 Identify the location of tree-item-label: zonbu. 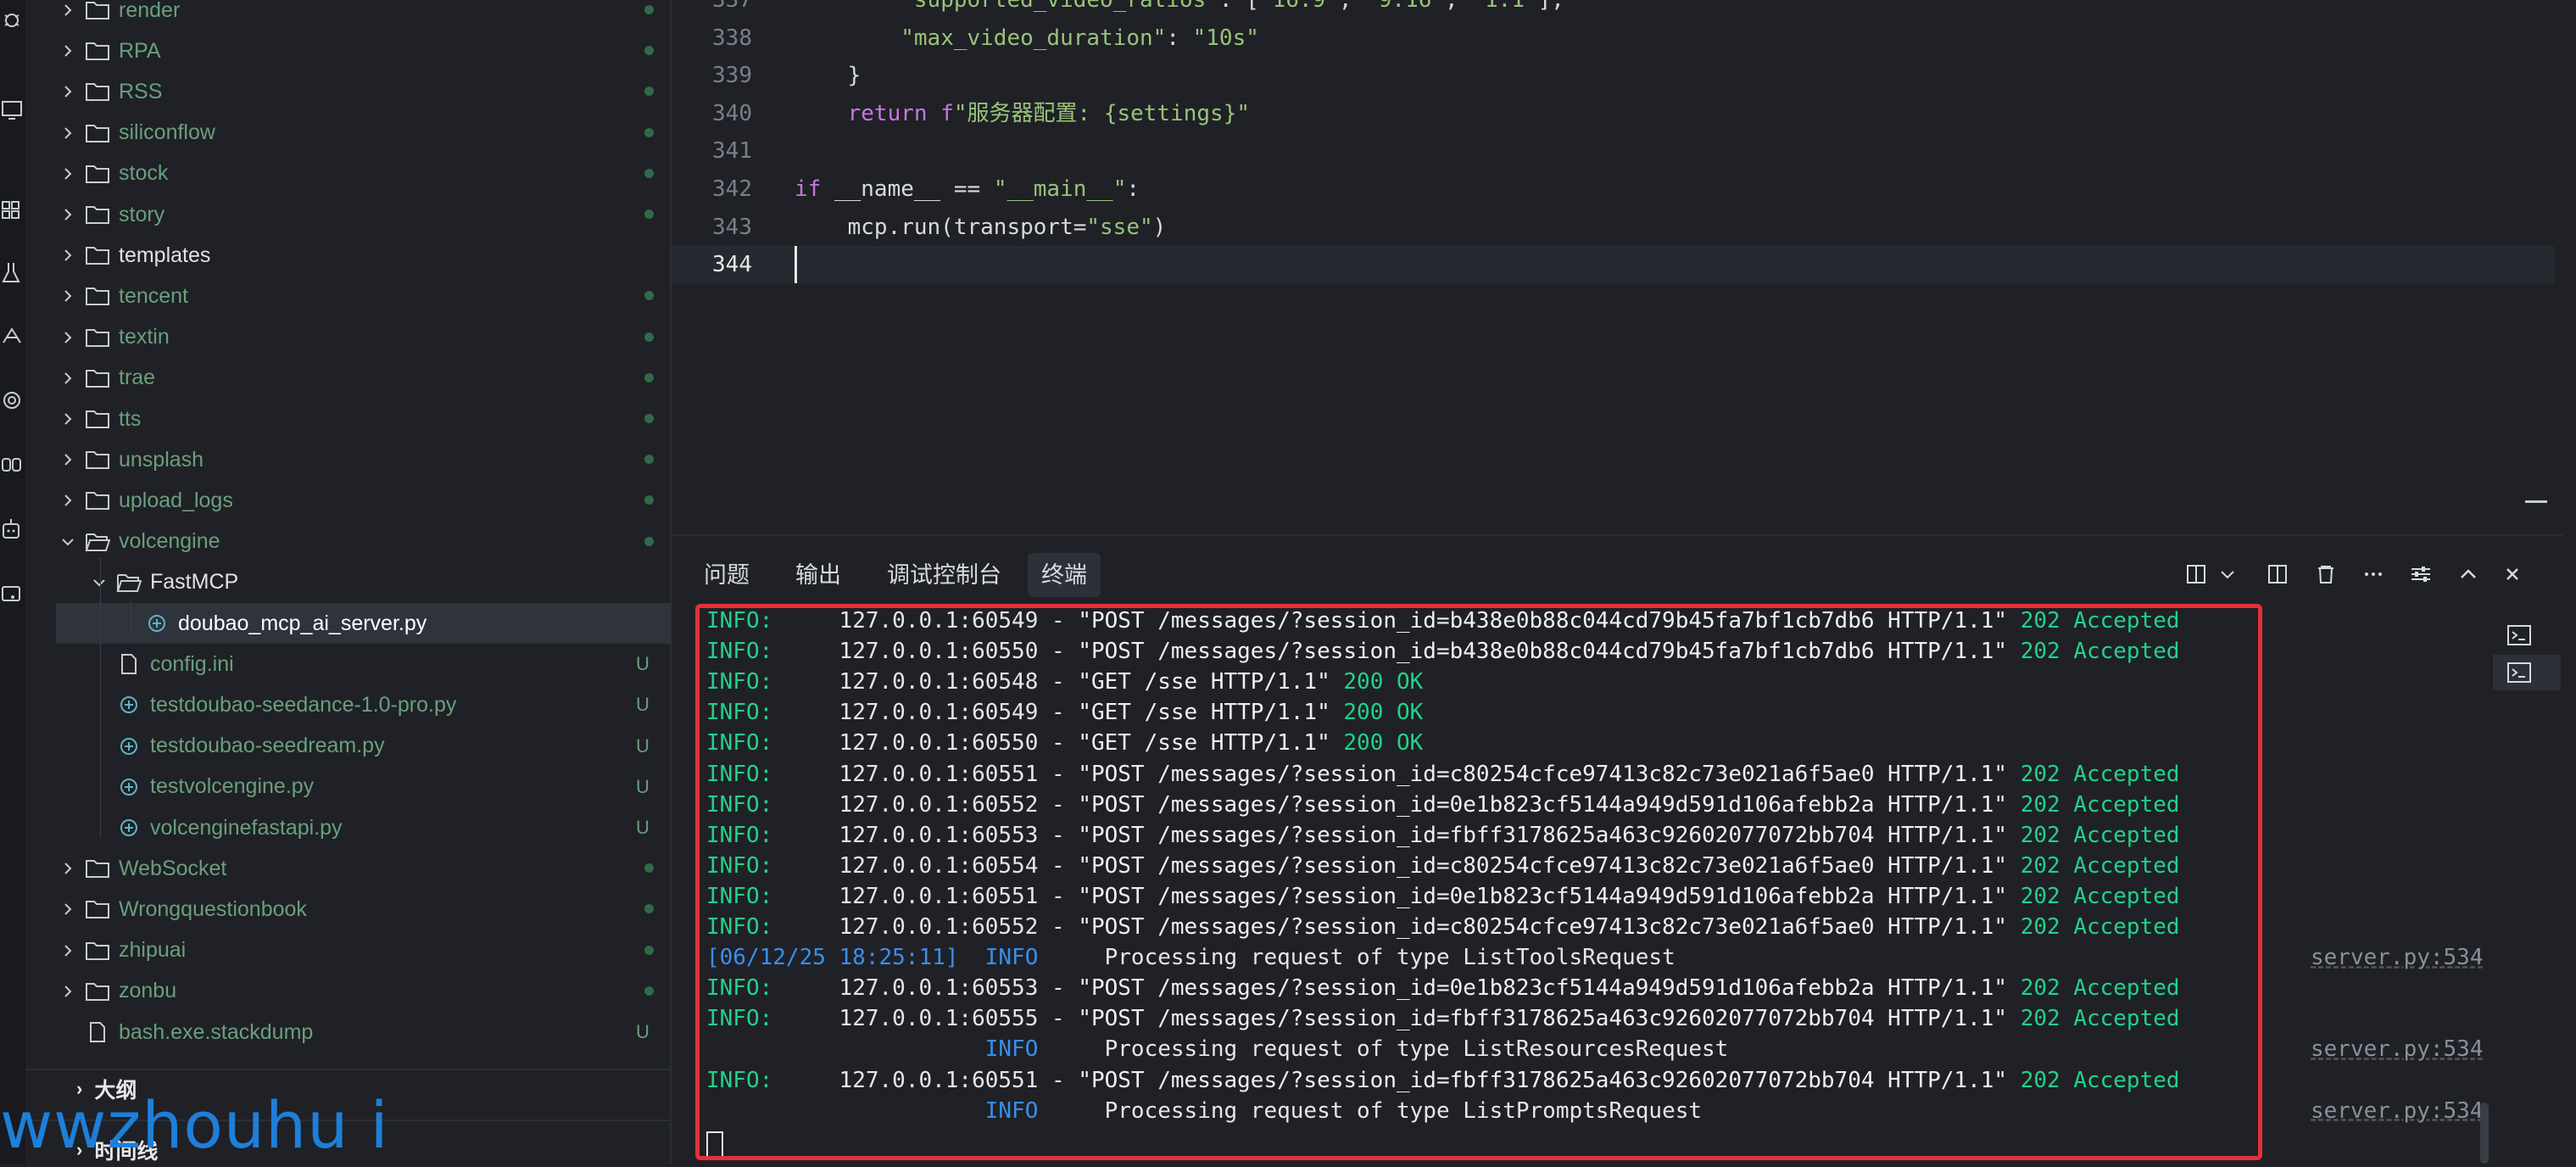
(148, 991).